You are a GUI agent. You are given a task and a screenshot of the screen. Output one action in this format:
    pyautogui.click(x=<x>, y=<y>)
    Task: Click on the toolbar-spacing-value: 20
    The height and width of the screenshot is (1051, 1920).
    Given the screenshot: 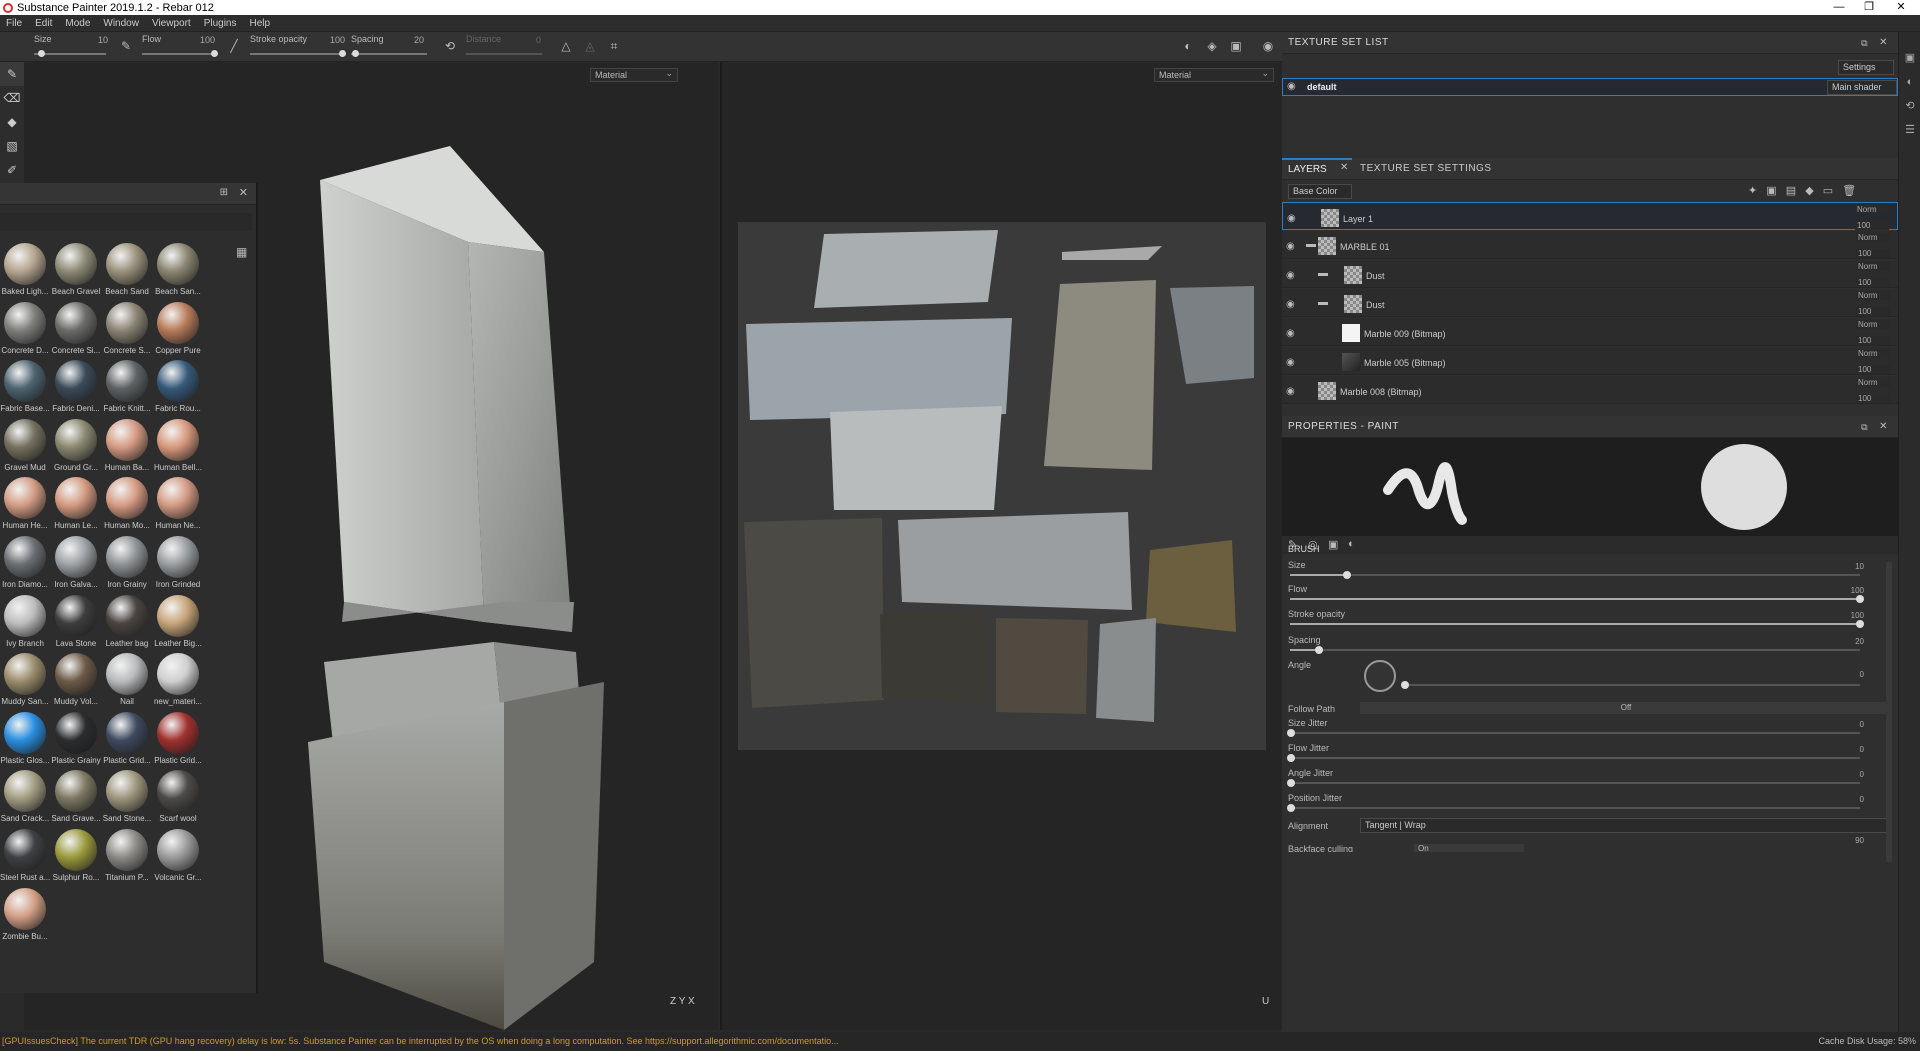 What is the action you would take?
    pyautogui.click(x=419, y=40)
    